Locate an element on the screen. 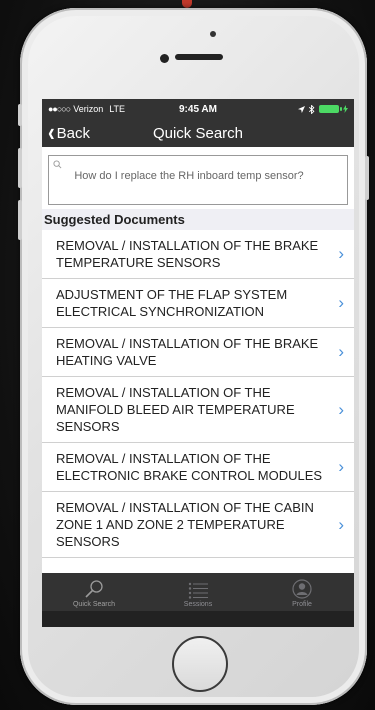 The image size is (375, 710). tab-bar: Quick Search Sessions Profile is located at coordinates (198, 592).